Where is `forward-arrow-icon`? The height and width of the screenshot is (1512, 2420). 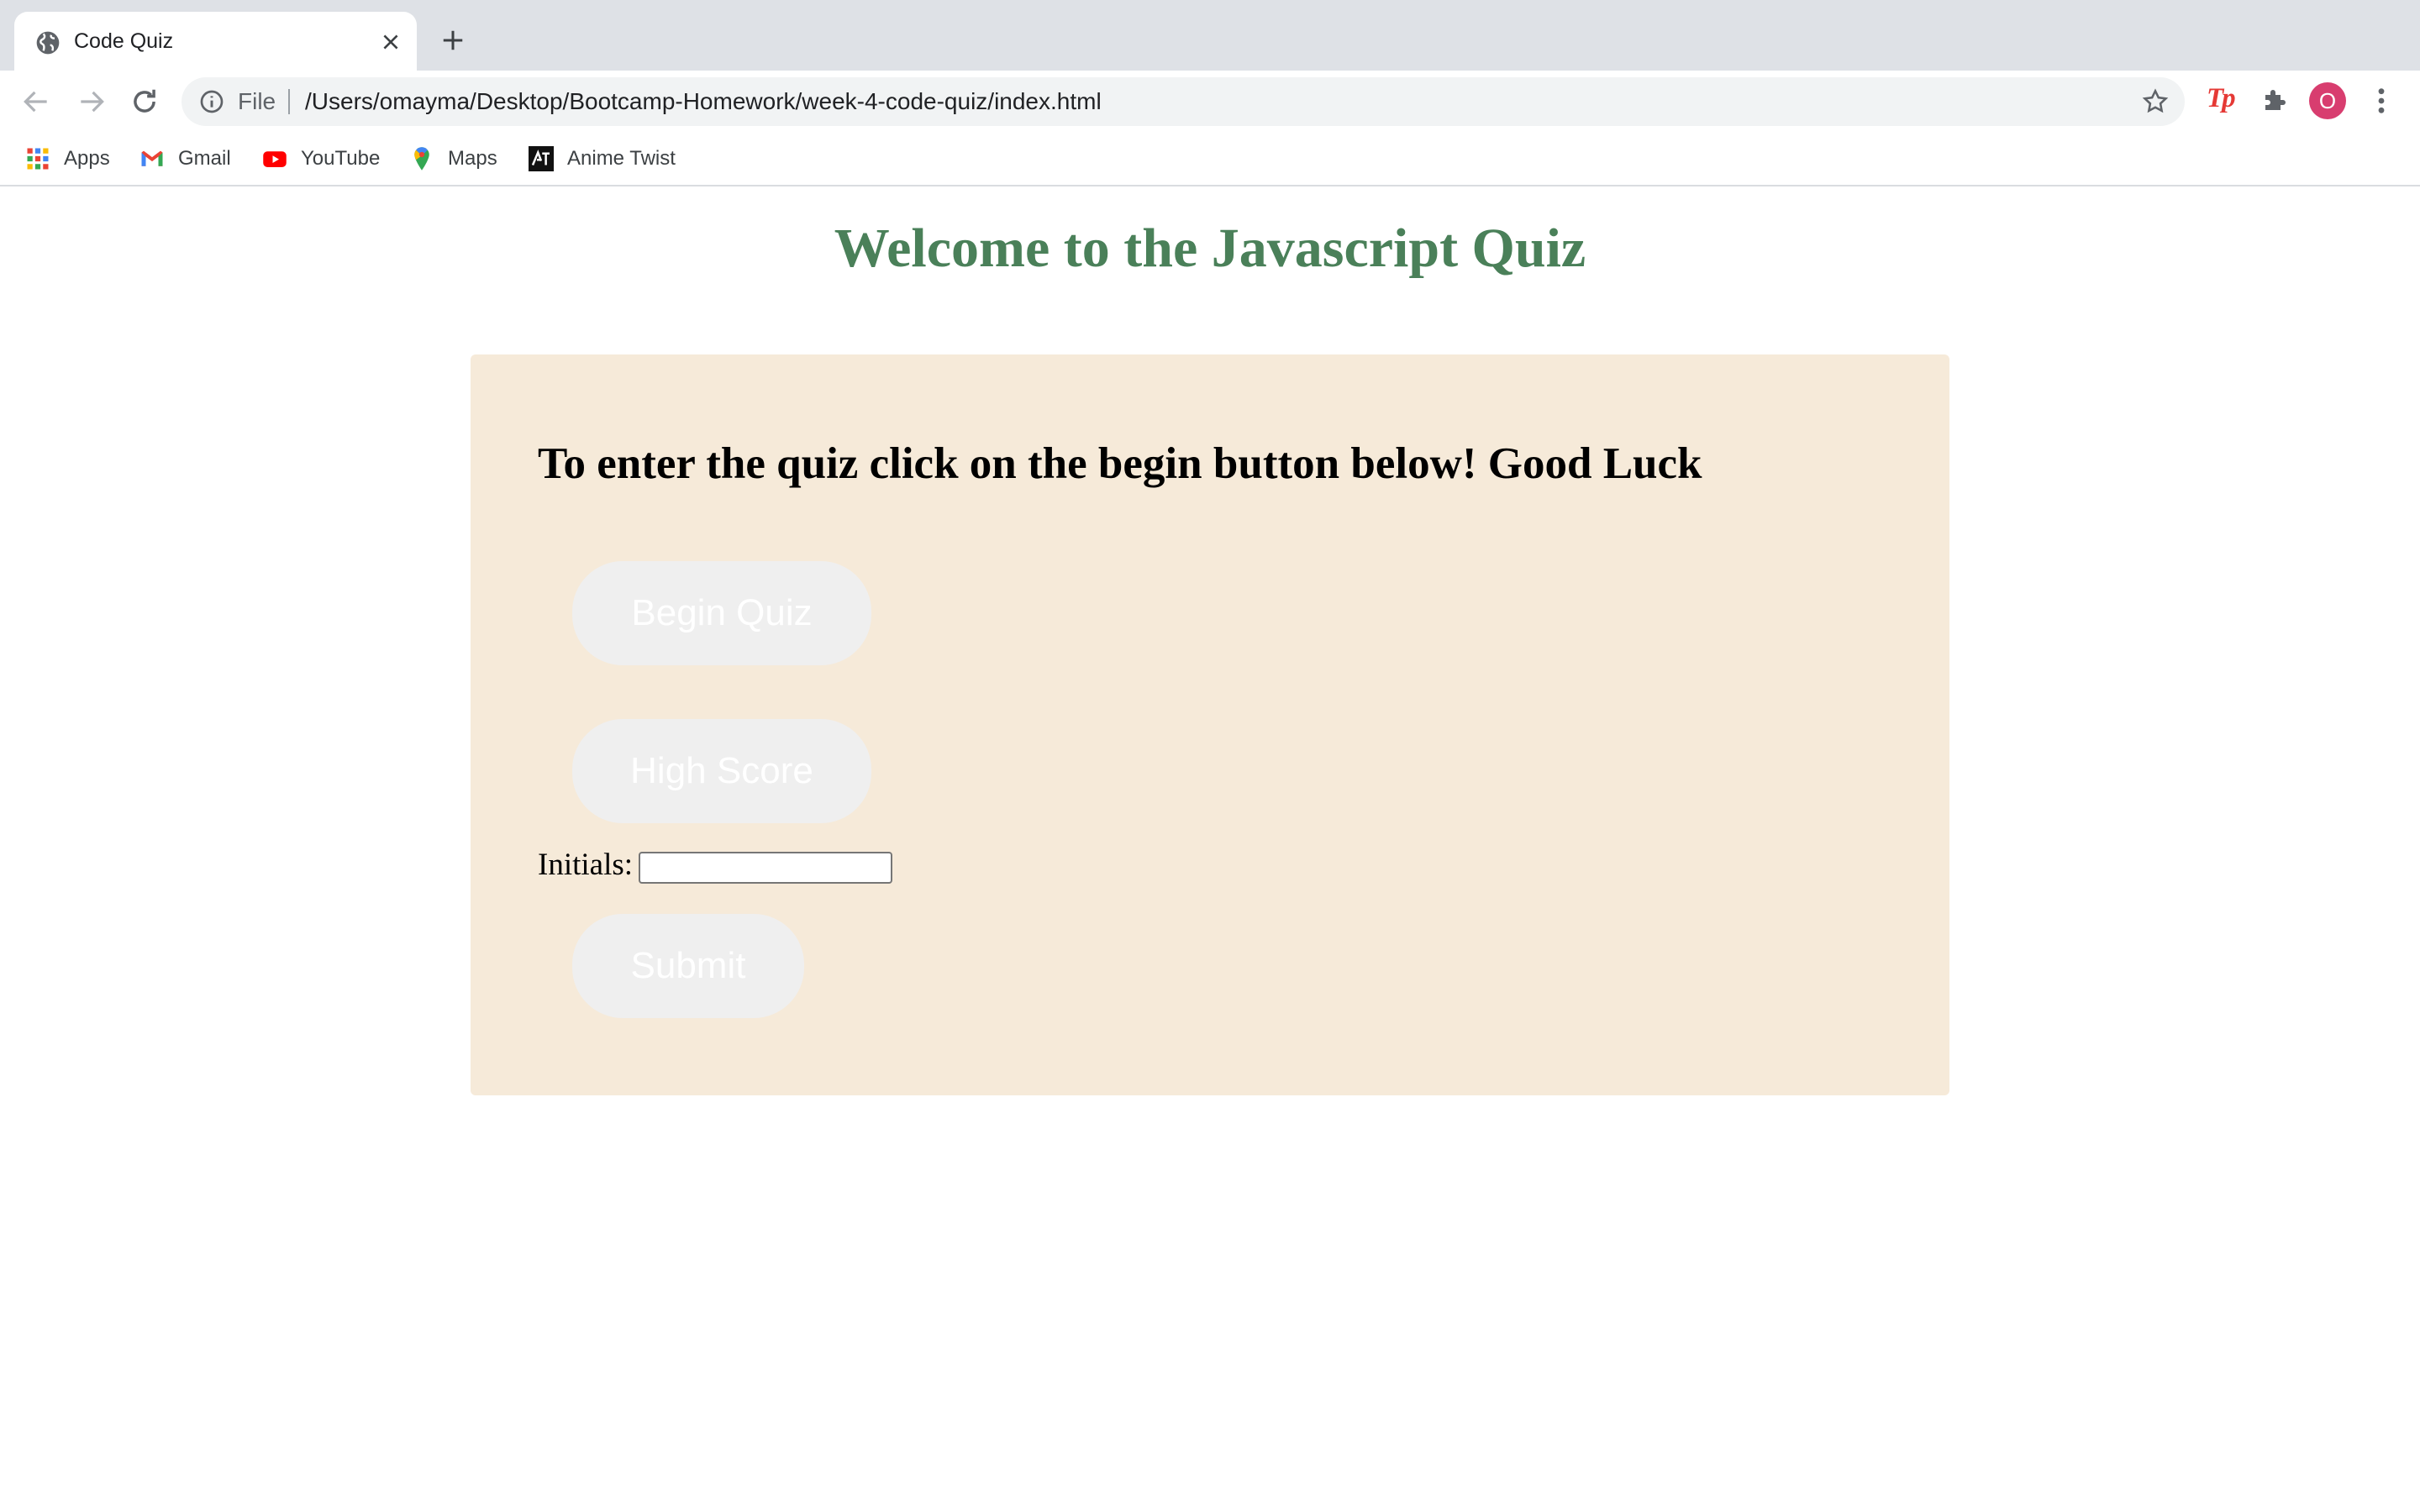 forward-arrow-icon is located at coordinates (92, 102).